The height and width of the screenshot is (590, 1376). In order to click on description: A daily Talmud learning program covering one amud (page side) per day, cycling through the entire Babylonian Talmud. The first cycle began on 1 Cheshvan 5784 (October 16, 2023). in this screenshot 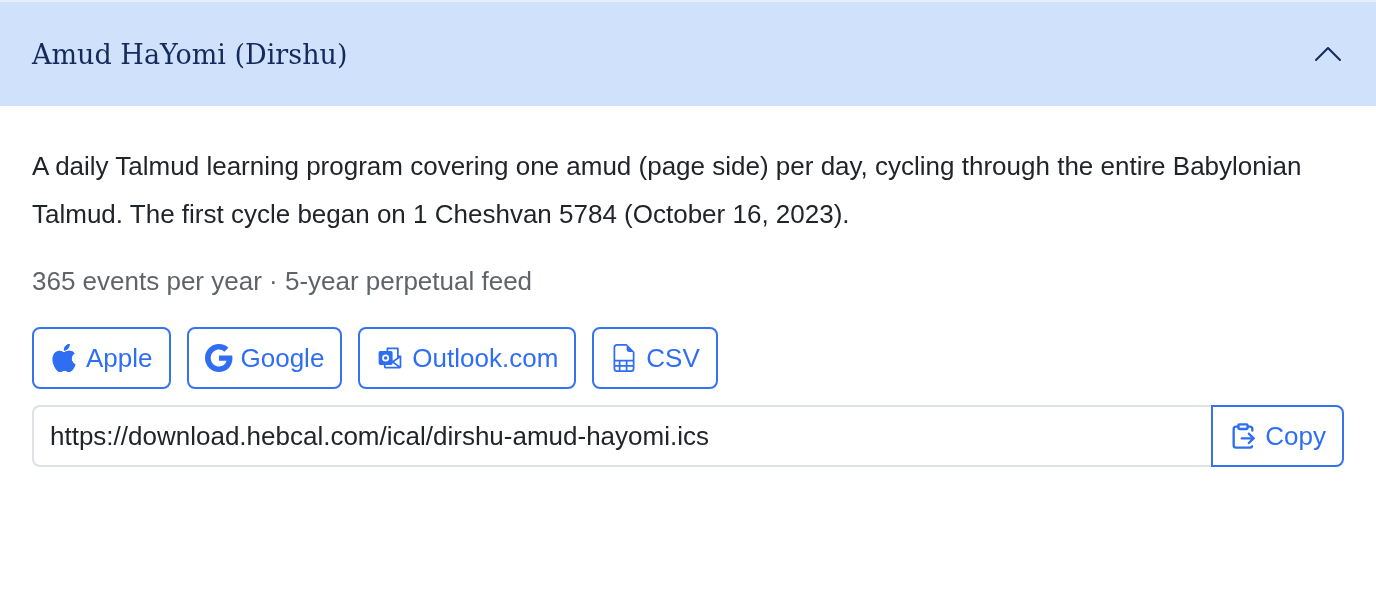, I will do `click(667, 190)`.